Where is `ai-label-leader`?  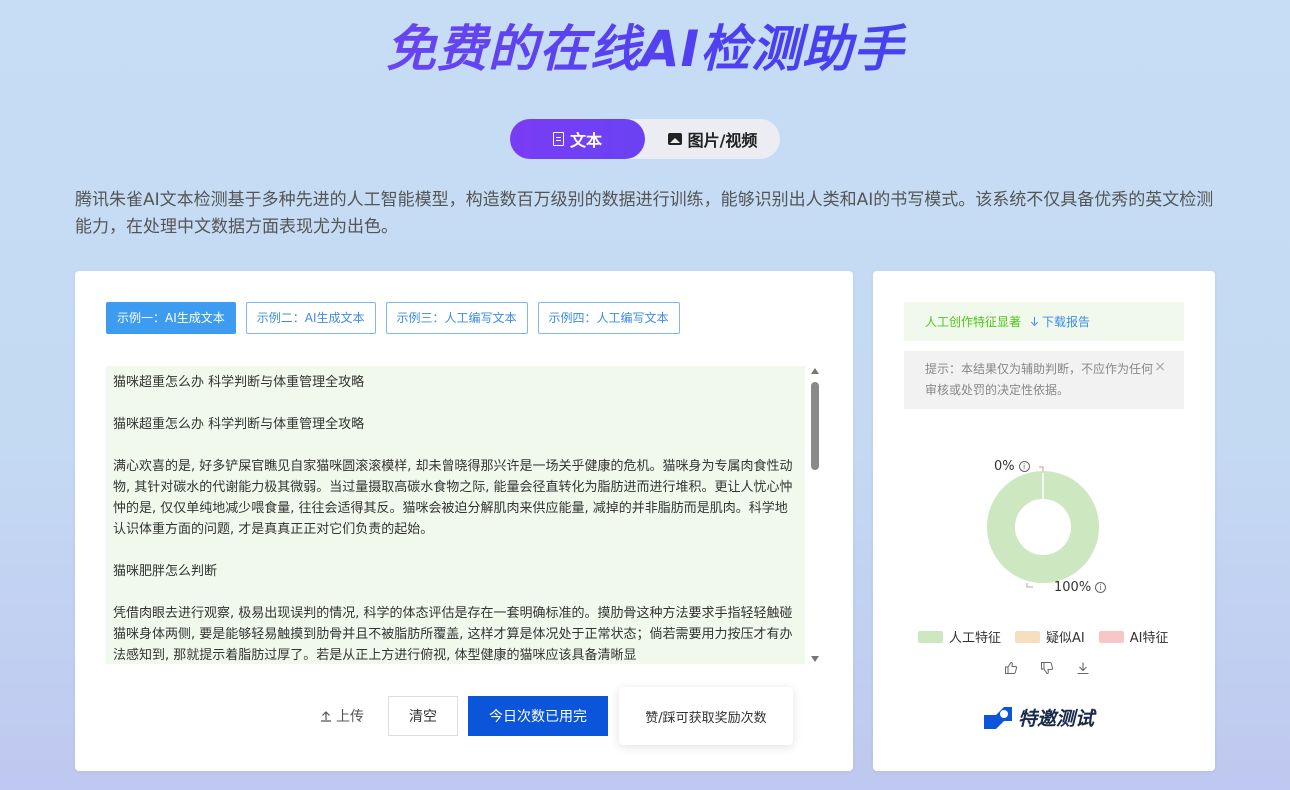
ai-label-leader is located at coordinates (1041, 468).